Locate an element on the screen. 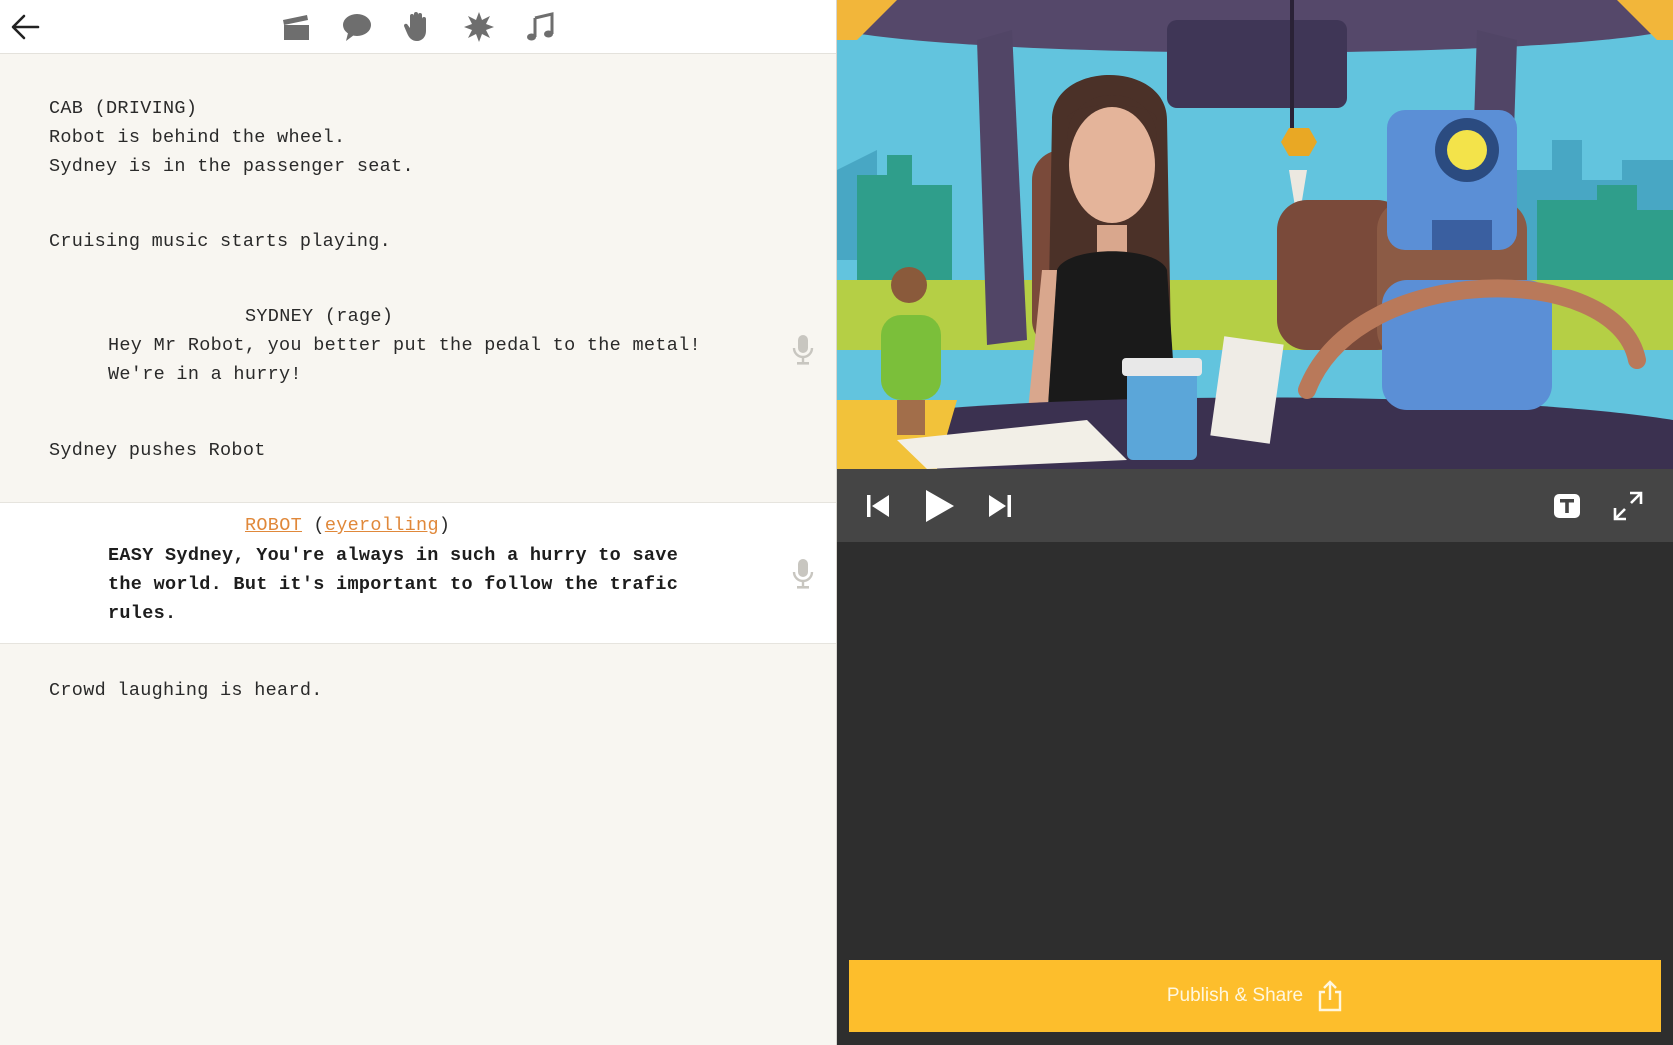 The height and width of the screenshot is (1045, 1673). action-line: Sydney is in the passenger seat. is located at coordinates (231, 166).